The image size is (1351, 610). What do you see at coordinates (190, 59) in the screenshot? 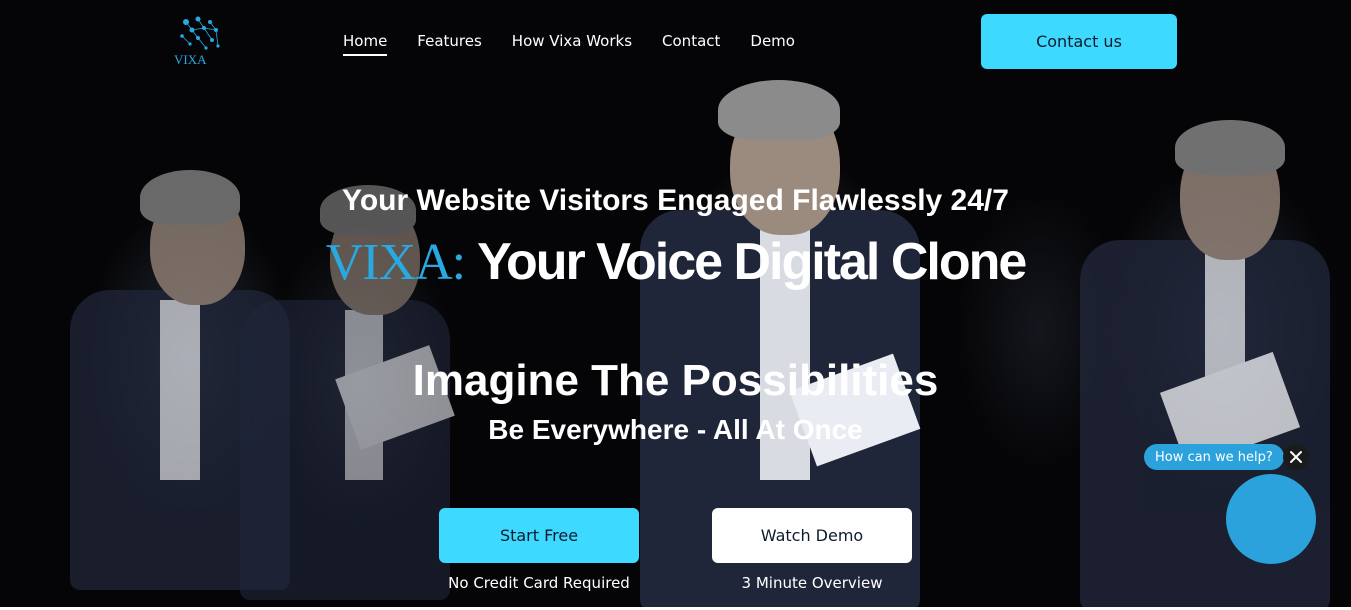
I see `logo-text: VIXA` at bounding box center [190, 59].